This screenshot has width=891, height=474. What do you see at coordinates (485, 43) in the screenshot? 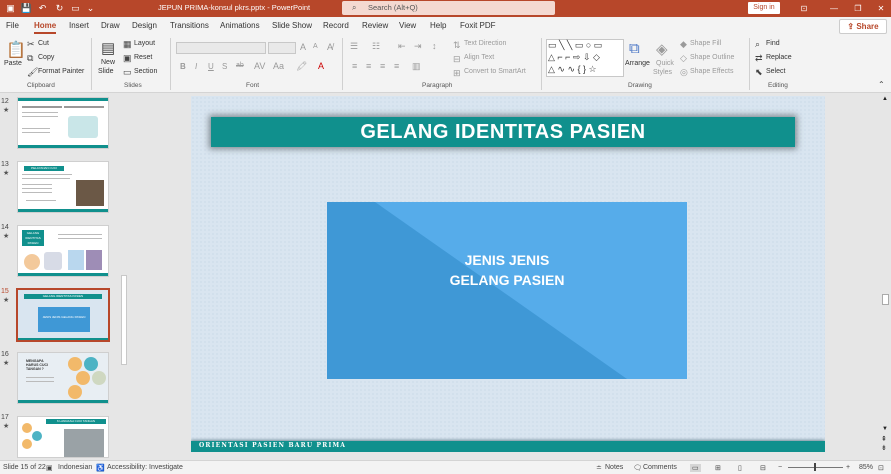
I see `text-direction-button: Text Direction` at bounding box center [485, 43].